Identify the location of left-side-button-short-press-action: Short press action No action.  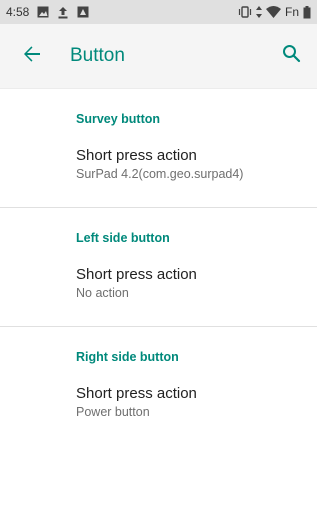
(158, 283).